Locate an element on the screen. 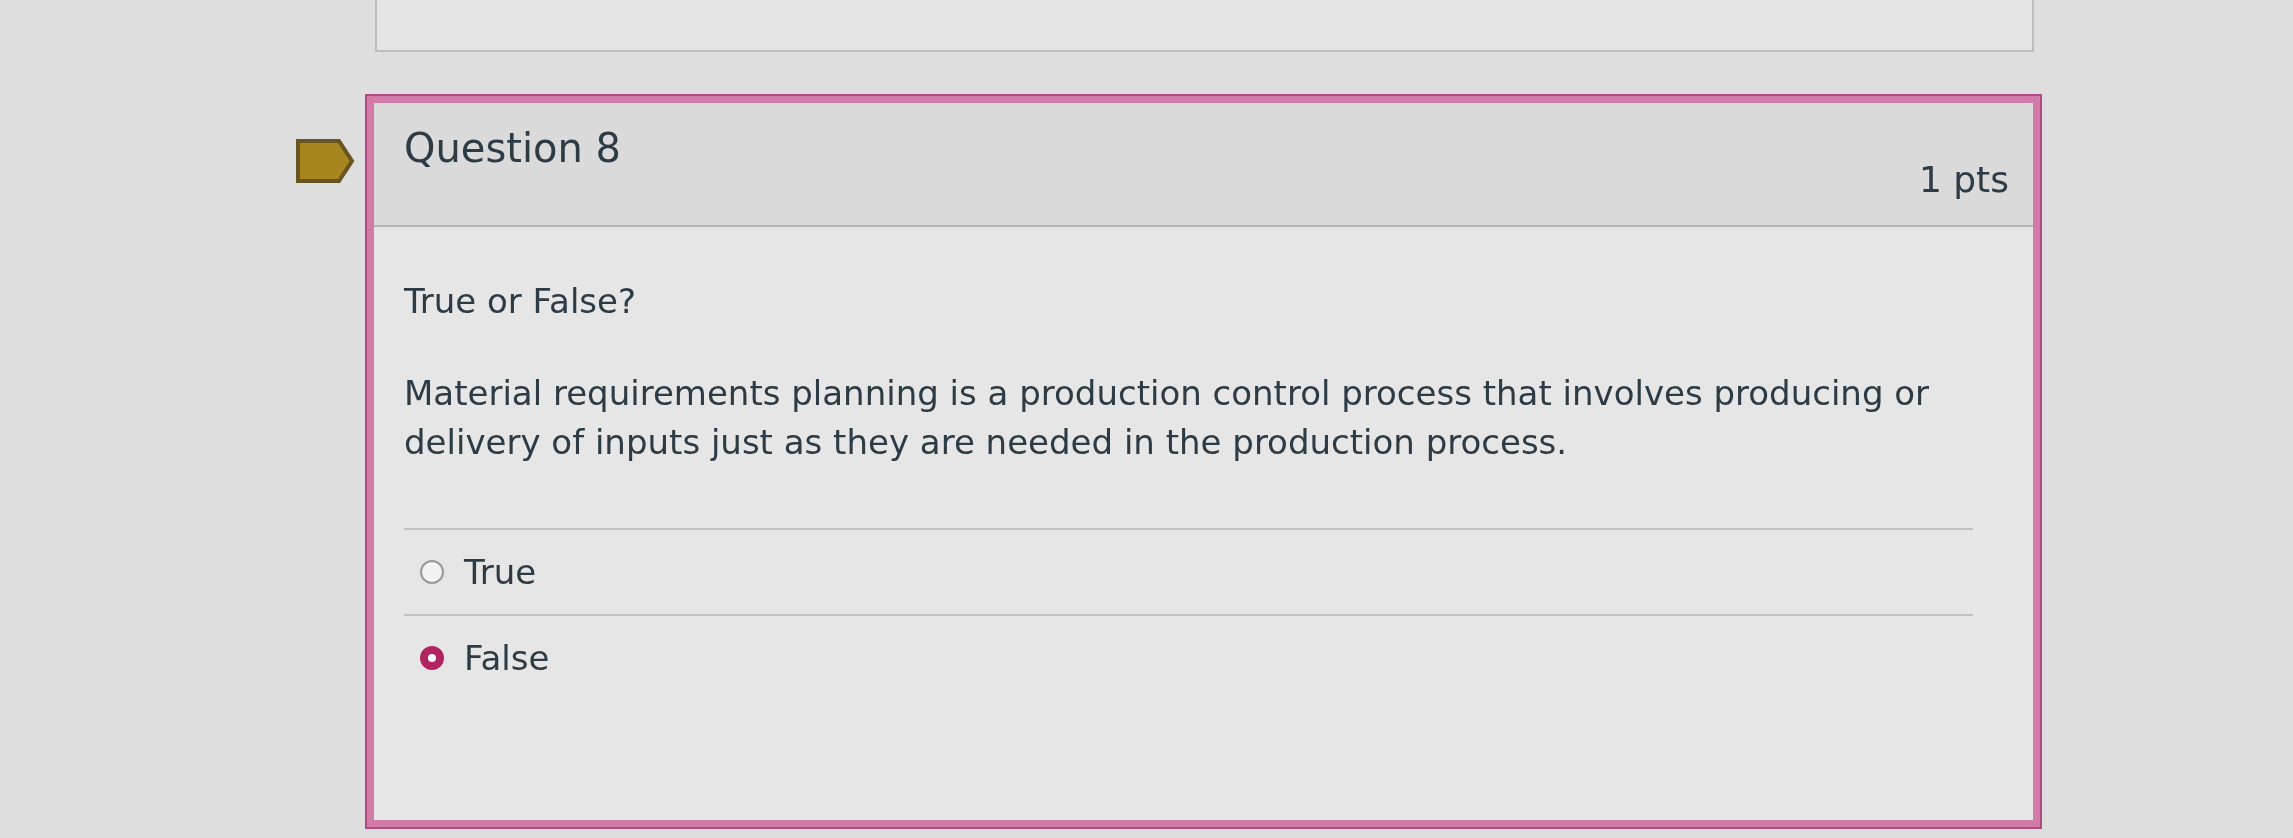 The image size is (2293, 838). points-label: 1 pts is located at coordinates (1963, 179).